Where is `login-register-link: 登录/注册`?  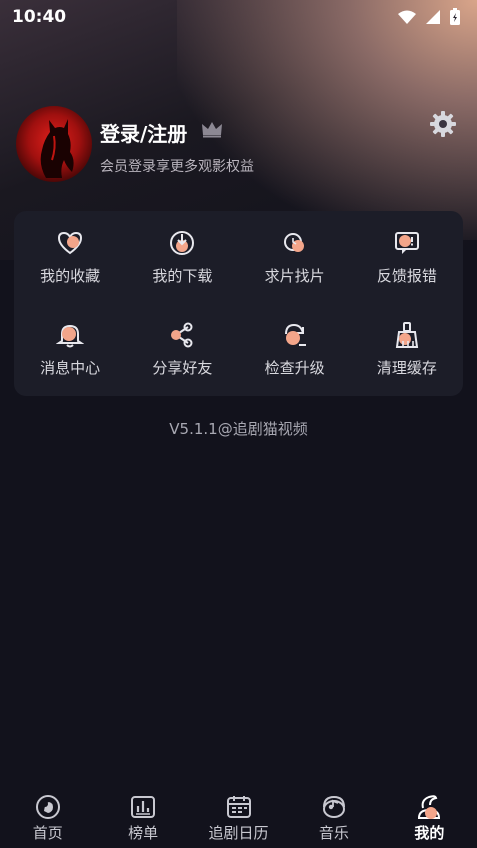 login-register-link: 登录/注册 is located at coordinates (143, 132).